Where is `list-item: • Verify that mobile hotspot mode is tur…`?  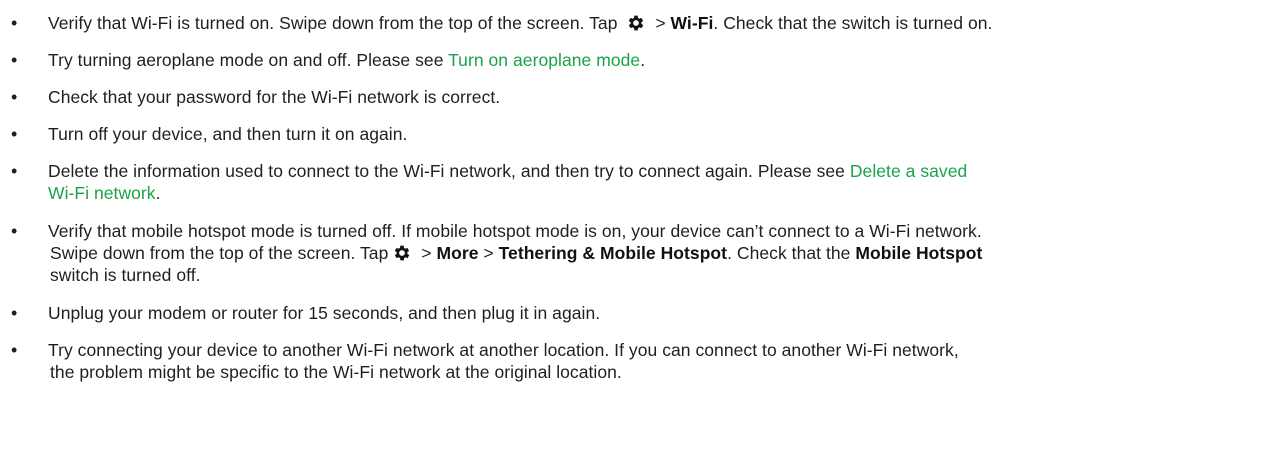
list-item: • Verify that mobile hotspot mode is tur… is located at coordinates (631, 253).